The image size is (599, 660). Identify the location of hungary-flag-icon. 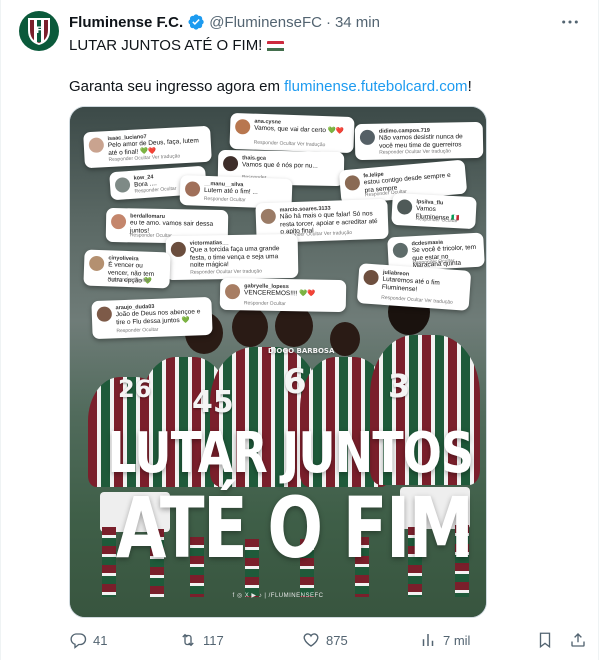
(276, 46).